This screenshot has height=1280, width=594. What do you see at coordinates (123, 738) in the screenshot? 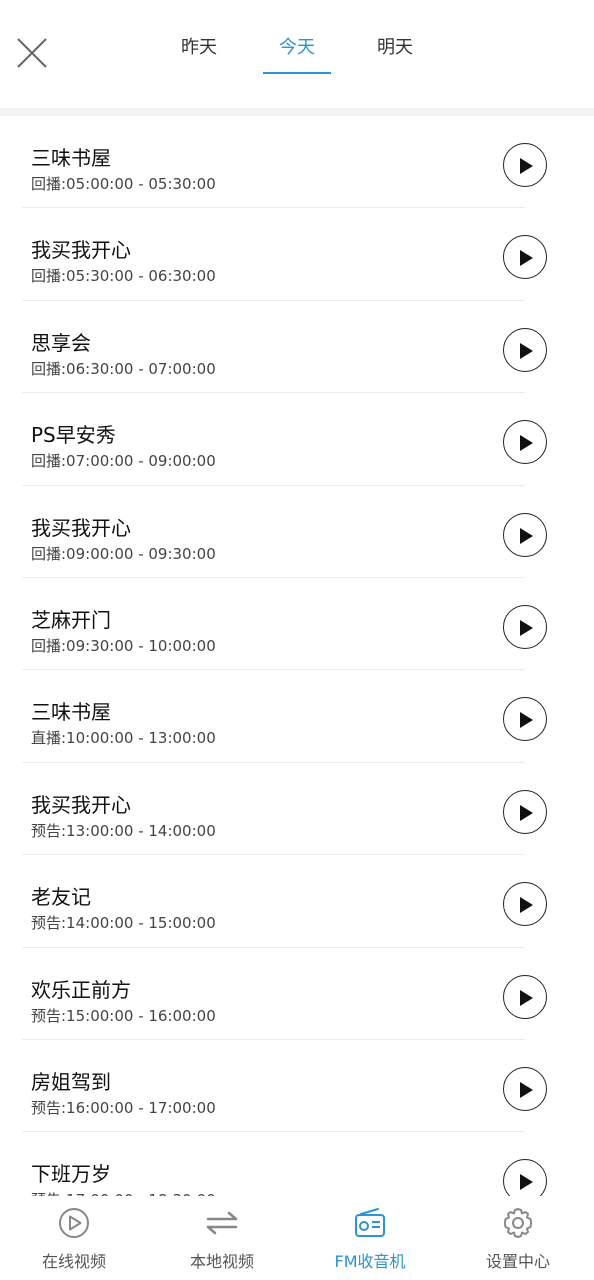
I see `program-time: 直播:10:00:00 - 13:00:00` at bounding box center [123, 738].